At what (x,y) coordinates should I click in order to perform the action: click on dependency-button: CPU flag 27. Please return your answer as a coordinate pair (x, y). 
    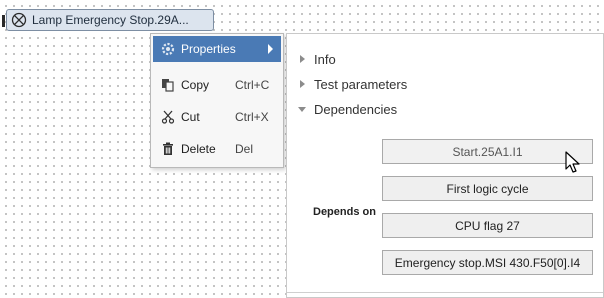
    Looking at the image, I should click on (487, 225).